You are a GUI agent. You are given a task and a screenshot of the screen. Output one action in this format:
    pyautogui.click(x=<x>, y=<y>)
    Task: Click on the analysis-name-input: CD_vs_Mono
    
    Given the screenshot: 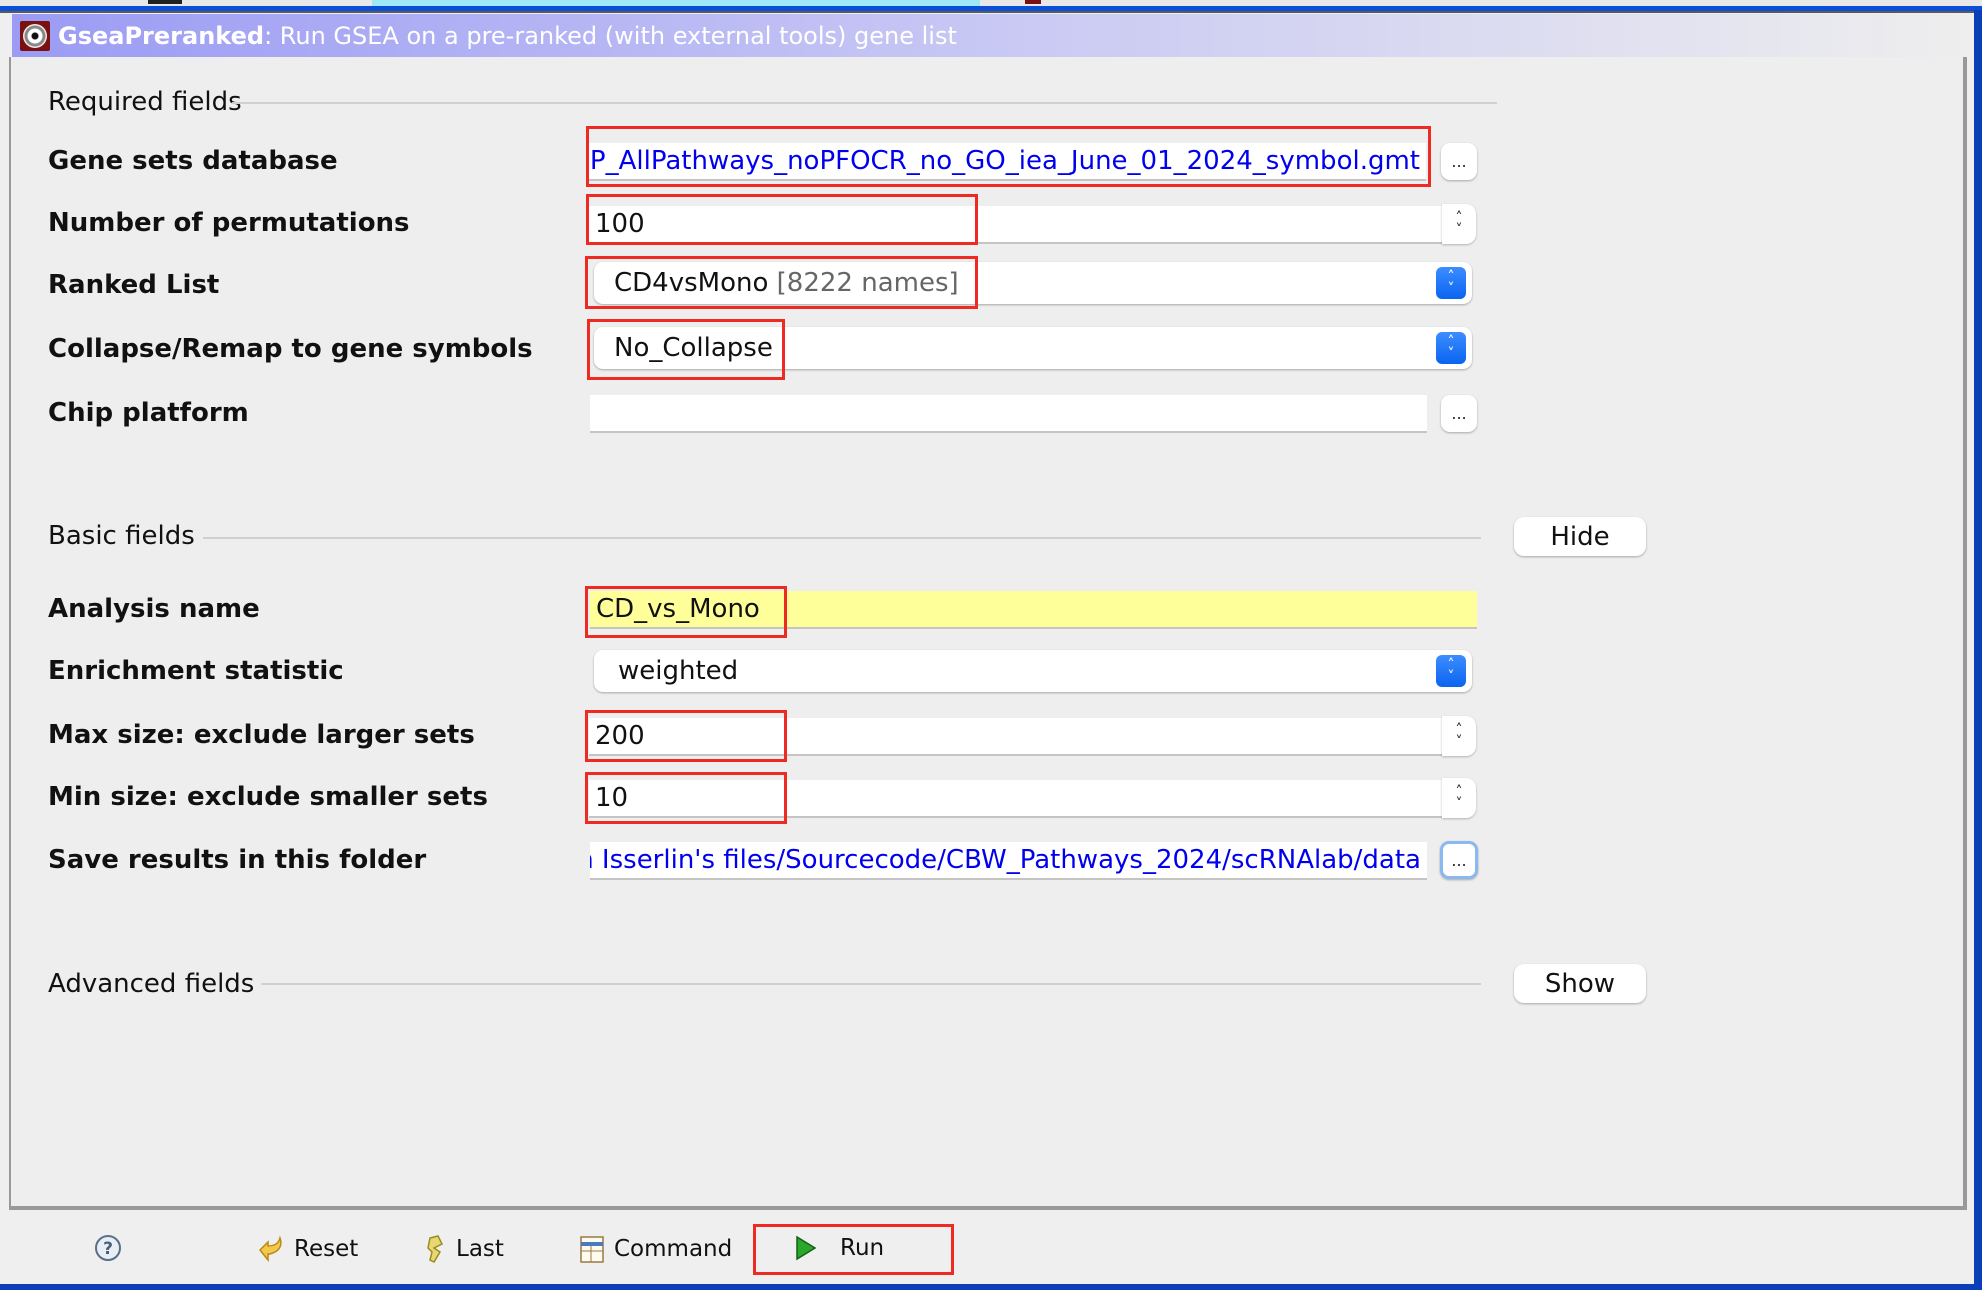 What is the action you would take?
    pyautogui.click(x=1033, y=610)
    